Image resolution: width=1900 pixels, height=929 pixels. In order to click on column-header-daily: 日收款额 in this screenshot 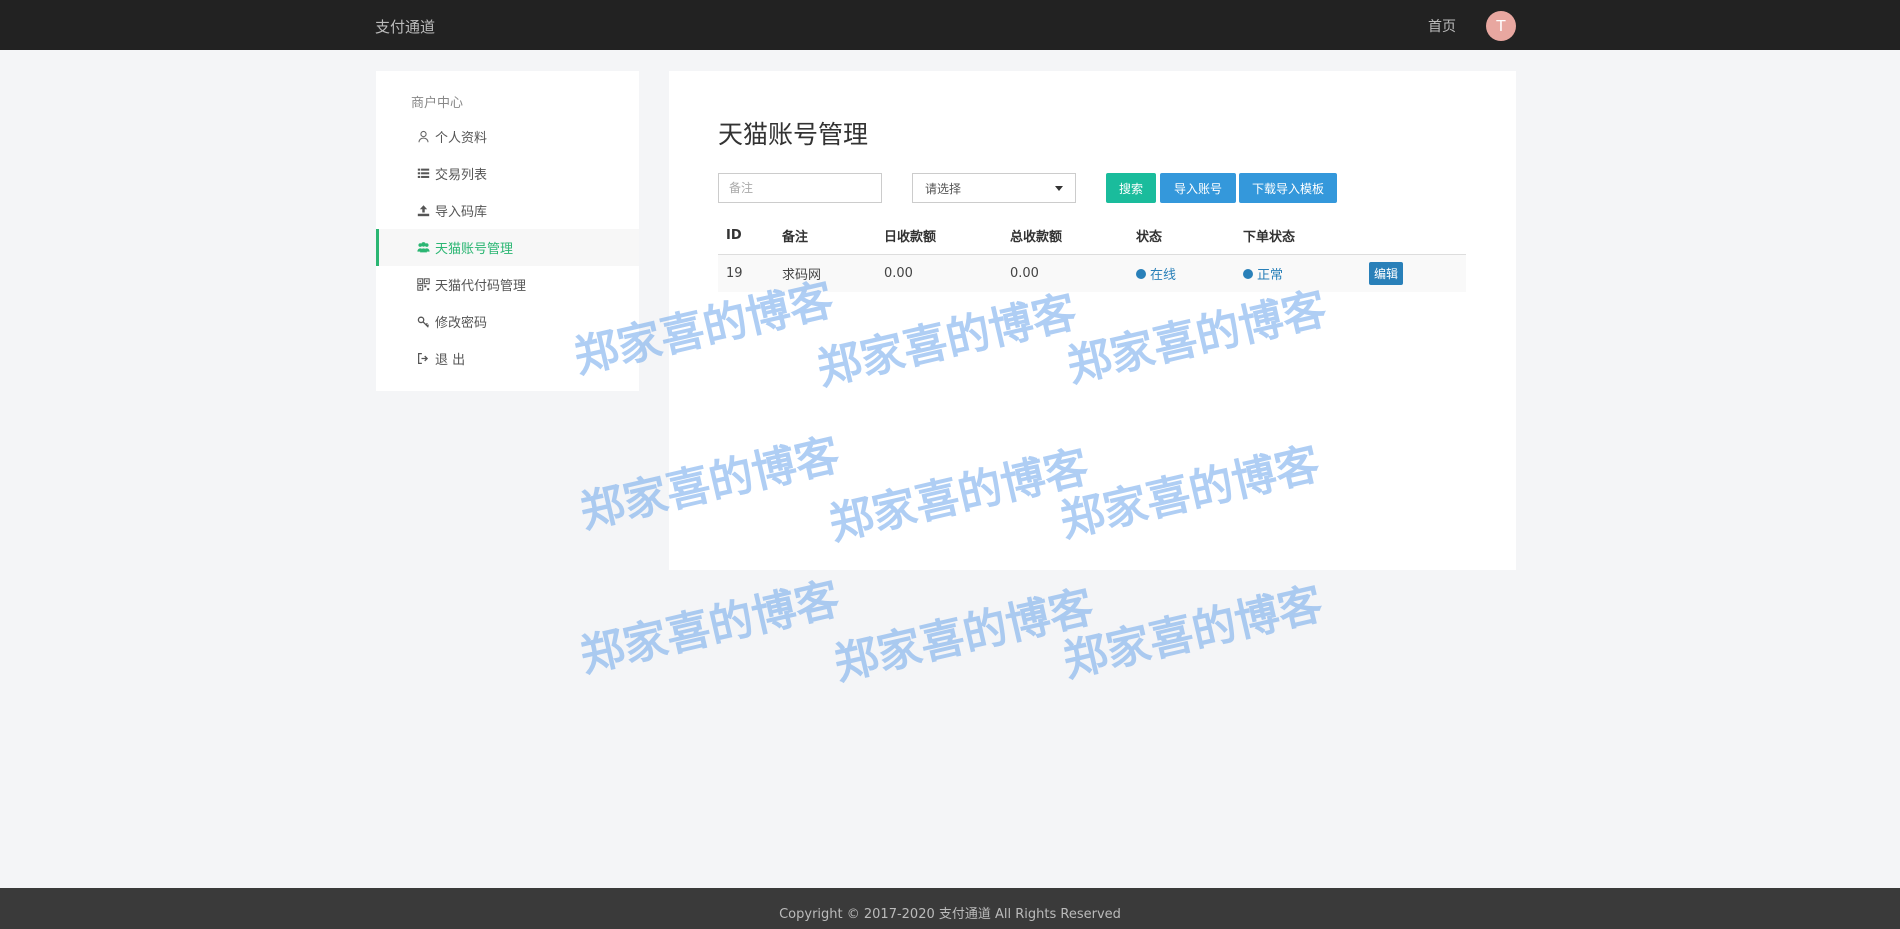, I will do `click(910, 237)`.